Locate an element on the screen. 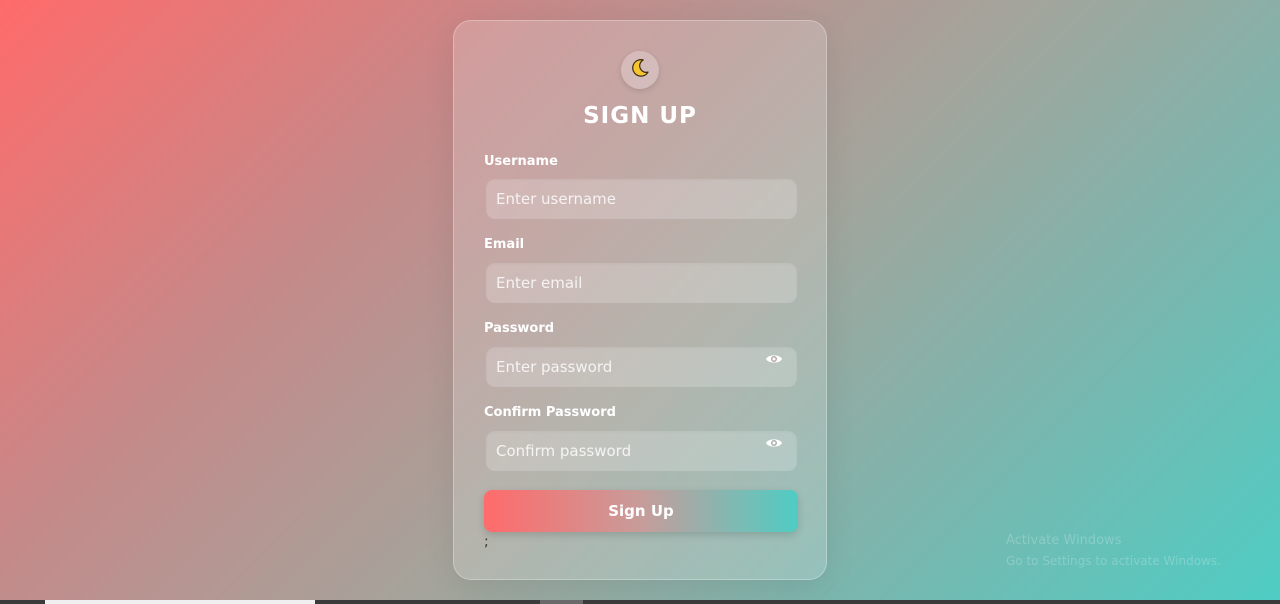 This screenshot has height=604, width=1280. sign-up-button: Sign Up is located at coordinates (641, 511).